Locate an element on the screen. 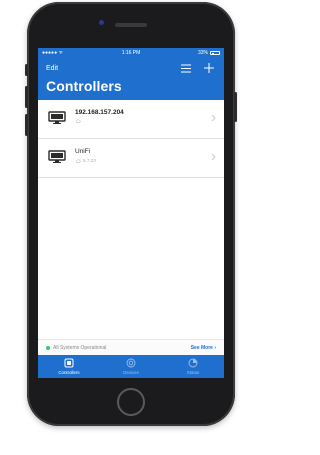 Image resolution: width=320 pixels, height=455 pixels. home-button is located at coordinates (131, 402).